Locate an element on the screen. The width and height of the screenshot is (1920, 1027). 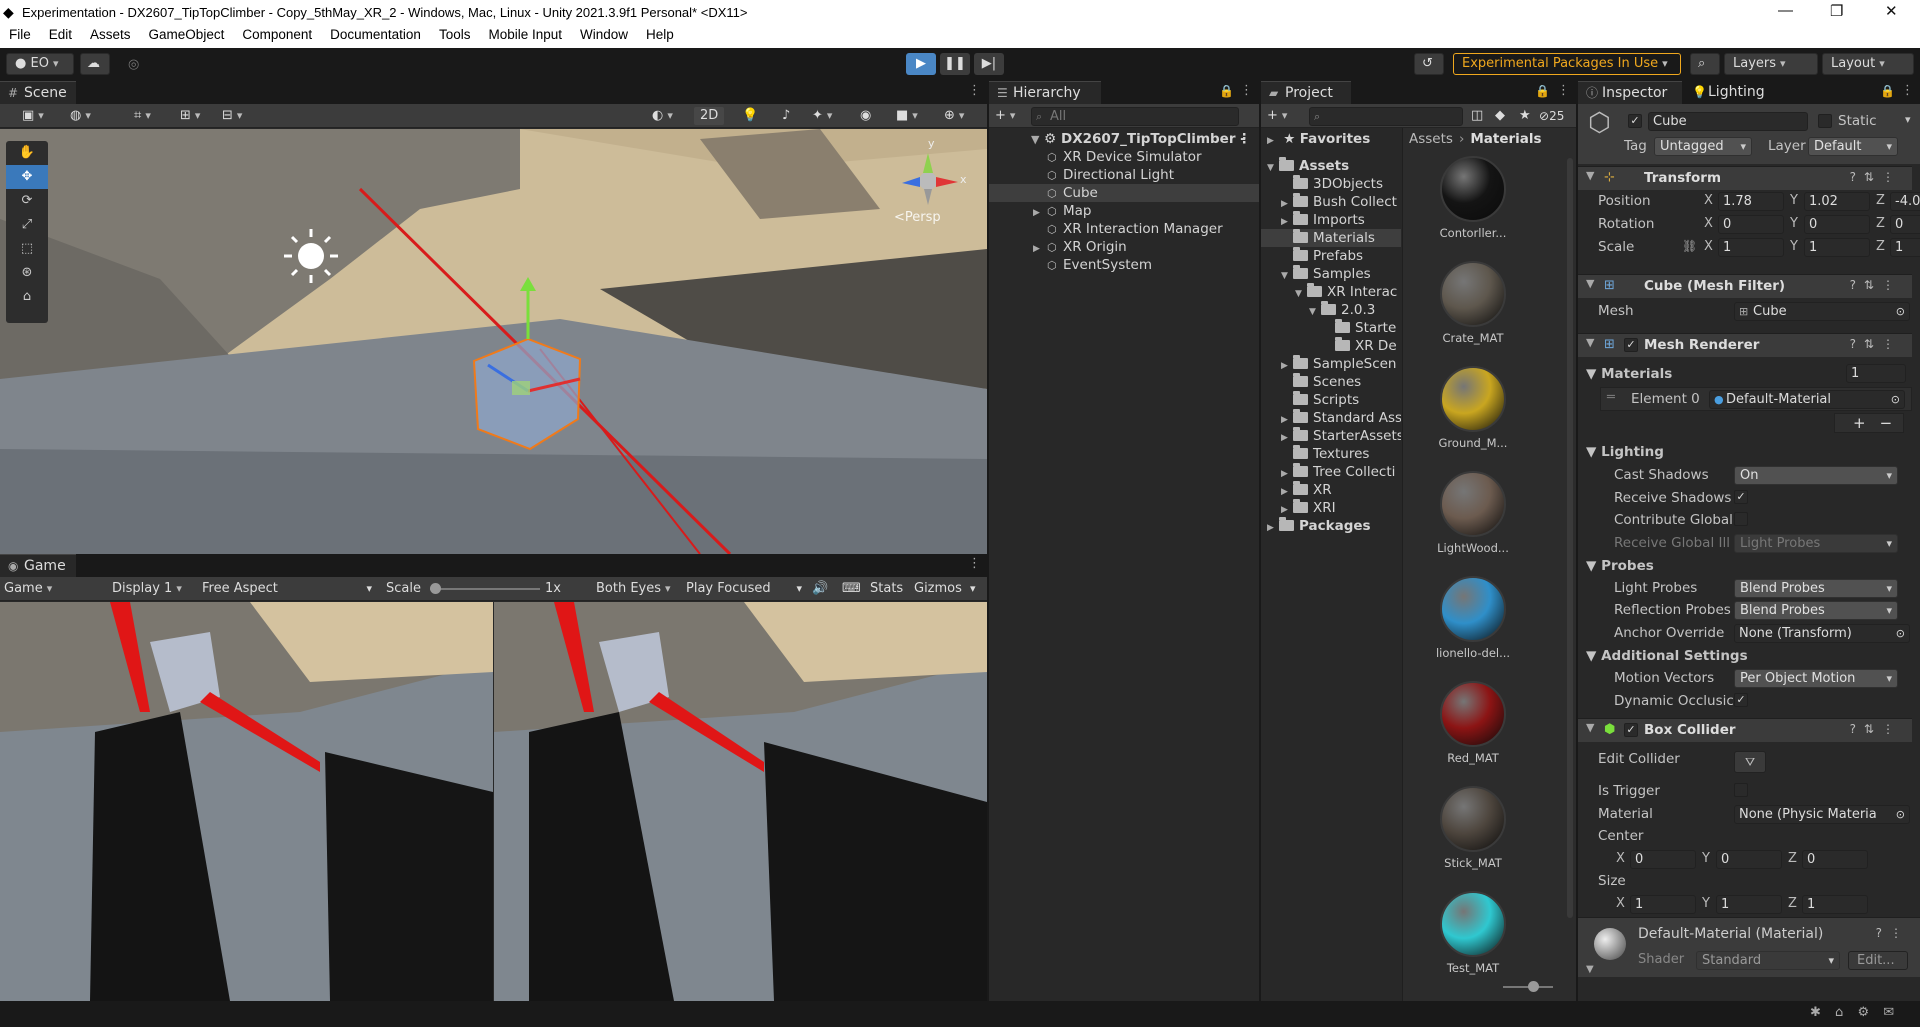
play-mode-dropdown: Play Focused ▾ is located at coordinates (744, 589).